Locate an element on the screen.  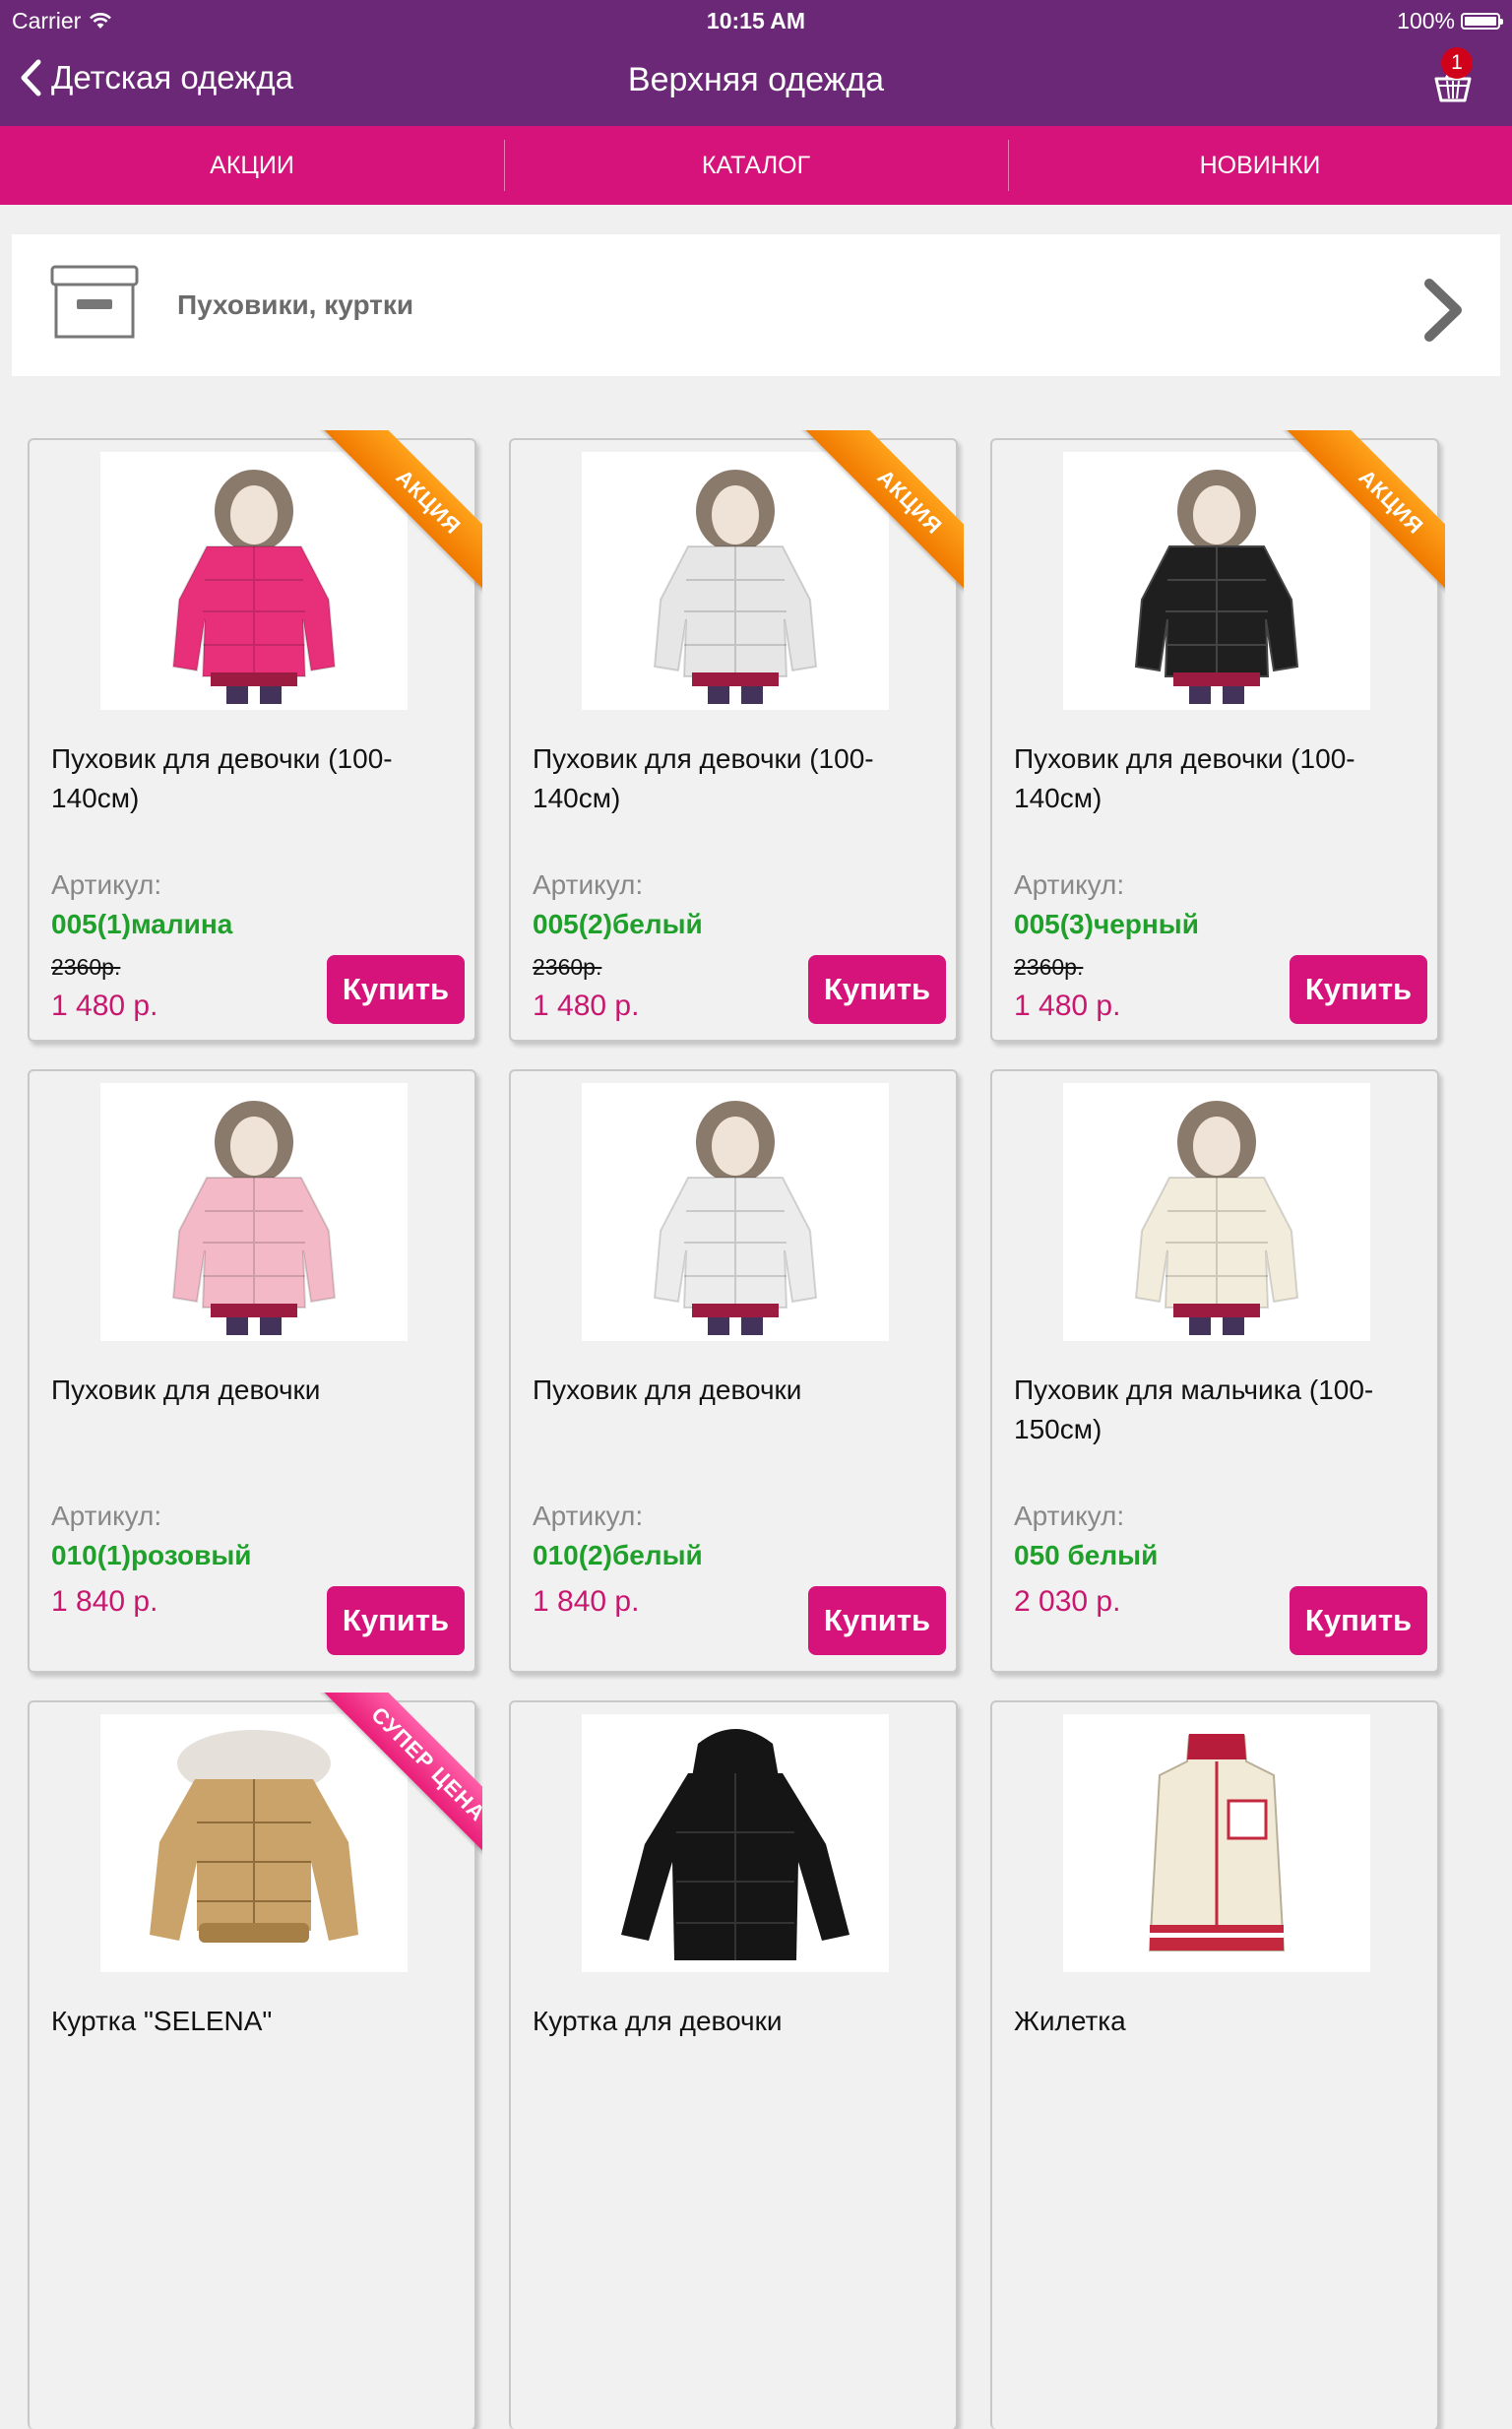
chevron-left-icon is located at coordinates (31, 77).